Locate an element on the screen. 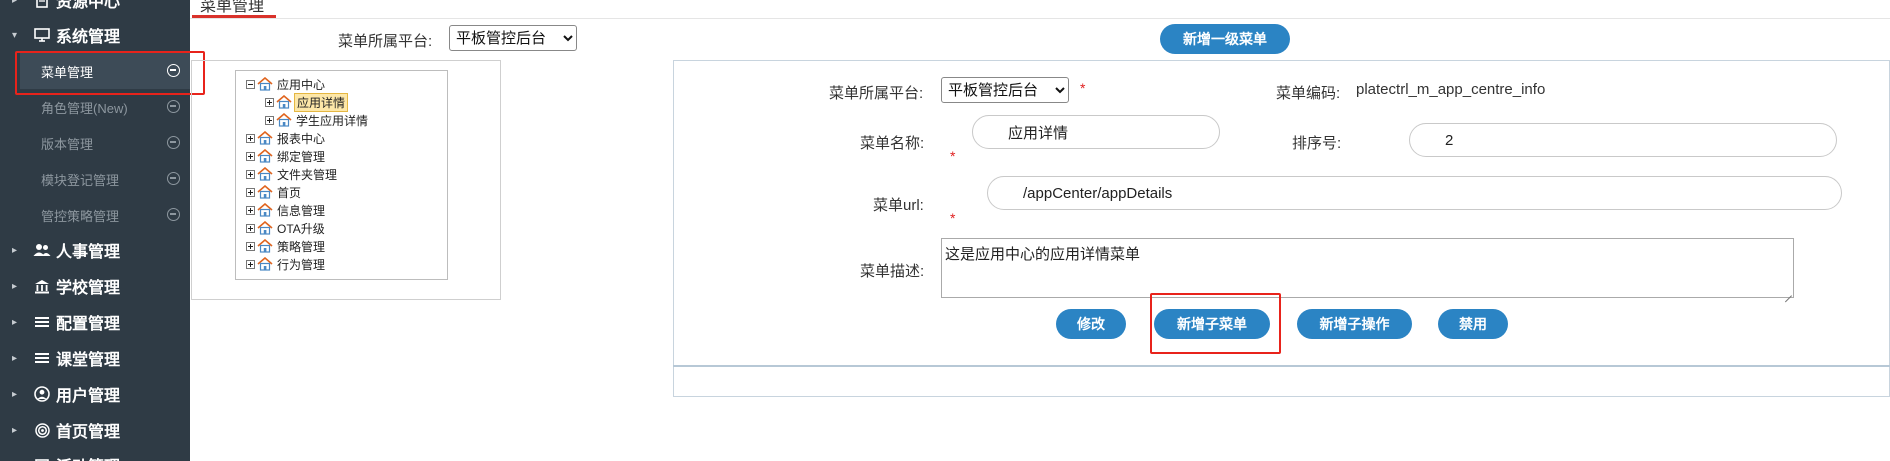 Image resolution: width=1890 pixels, height=461 pixels. sidebar-group-label: 课堂管理 is located at coordinates (88, 360).